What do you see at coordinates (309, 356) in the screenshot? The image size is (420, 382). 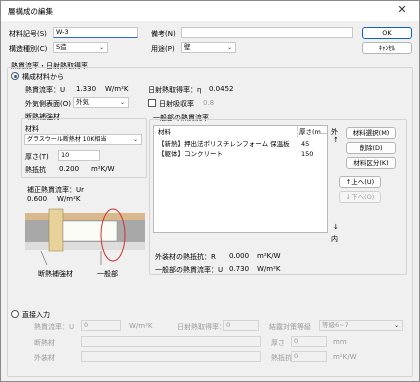 I see `direct-resist-input: 0` at bounding box center [309, 356].